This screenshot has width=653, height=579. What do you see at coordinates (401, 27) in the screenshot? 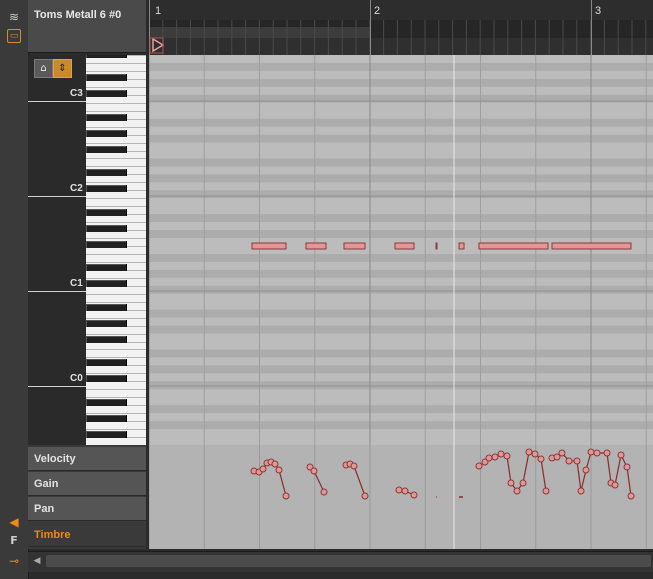
I see `timeline-ruler: 1 2 3` at bounding box center [401, 27].